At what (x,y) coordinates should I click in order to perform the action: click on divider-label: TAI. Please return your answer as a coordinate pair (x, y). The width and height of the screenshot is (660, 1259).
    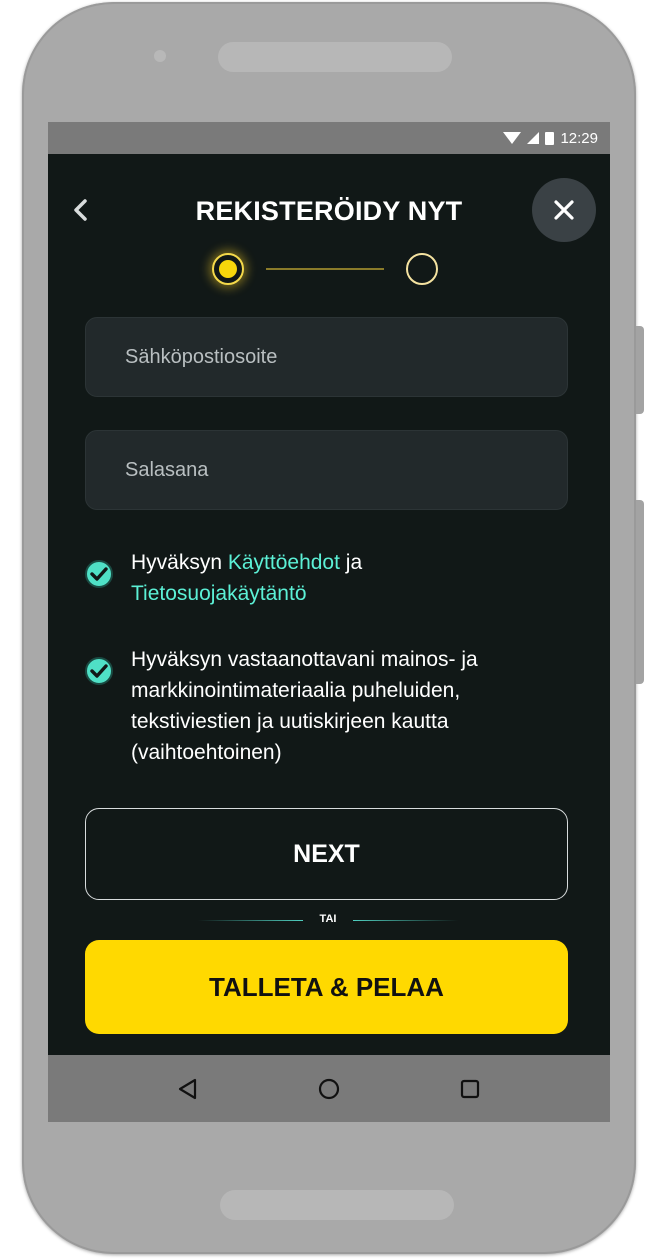
    Looking at the image, I should click on (328, 919).